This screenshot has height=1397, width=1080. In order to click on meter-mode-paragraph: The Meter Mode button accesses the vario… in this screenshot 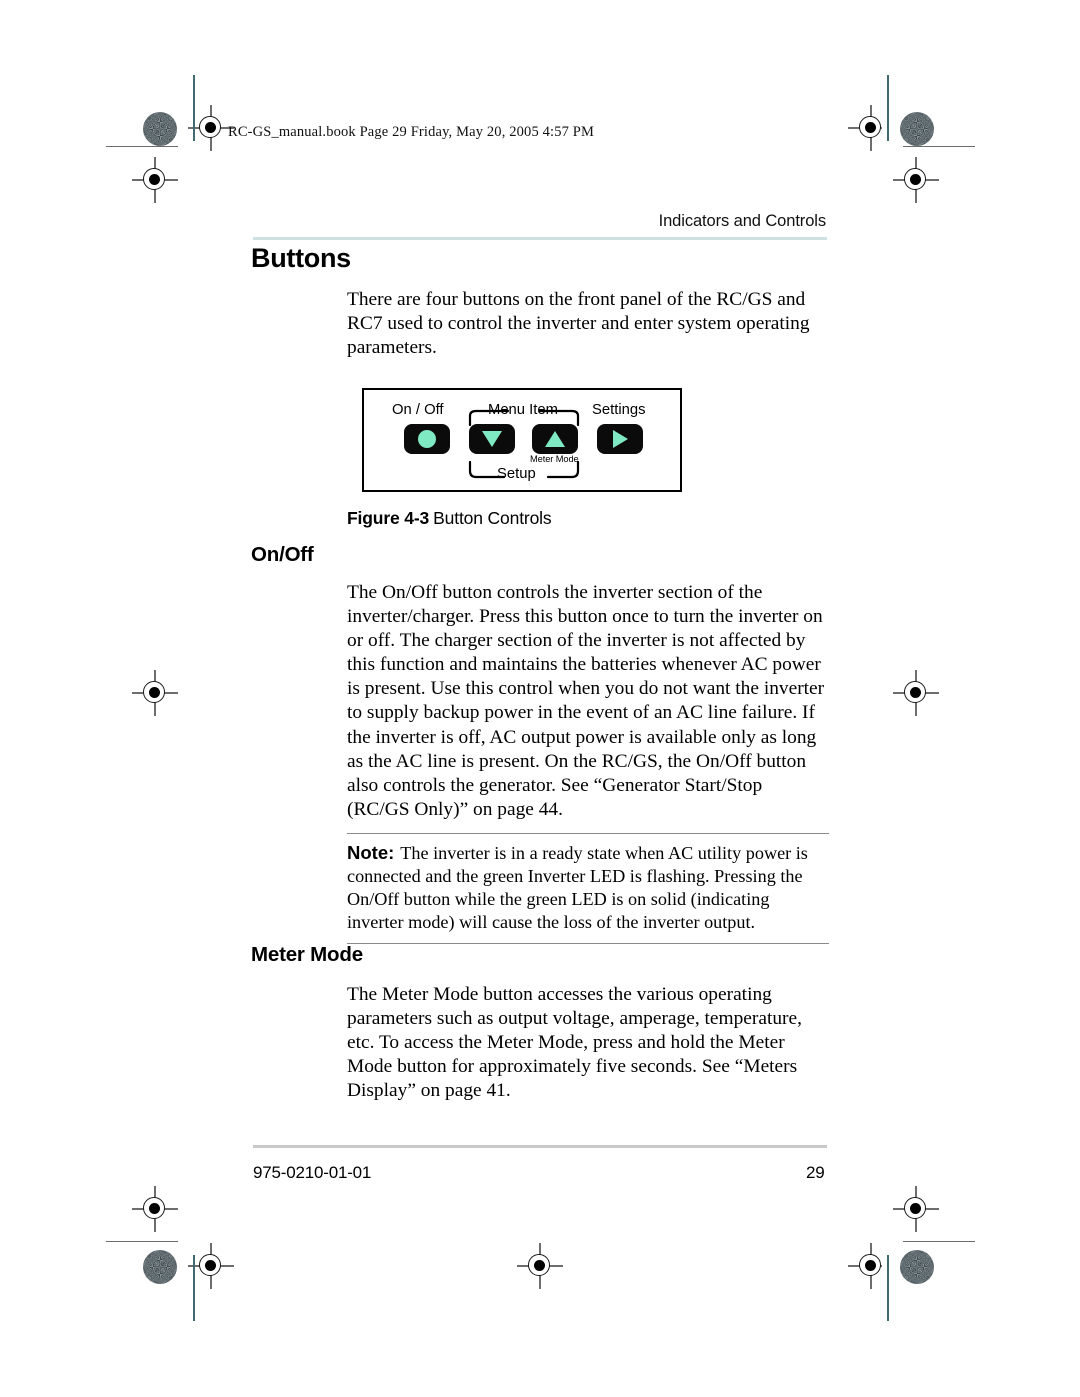, I will do `click(574, 1043)`.